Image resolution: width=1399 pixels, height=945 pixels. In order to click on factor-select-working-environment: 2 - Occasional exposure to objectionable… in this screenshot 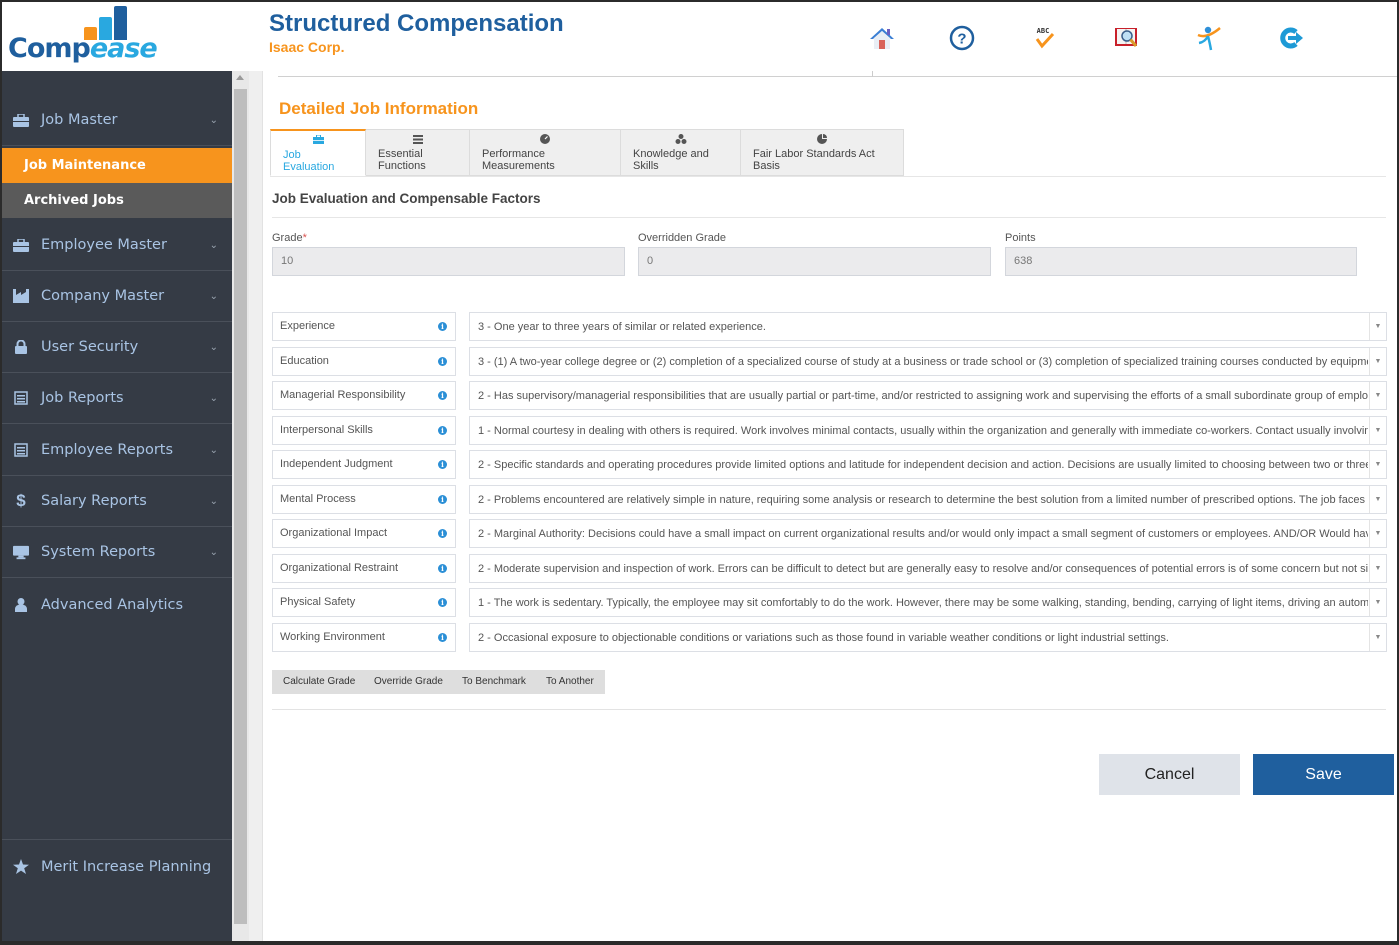, I will do `click(928, 637)`.